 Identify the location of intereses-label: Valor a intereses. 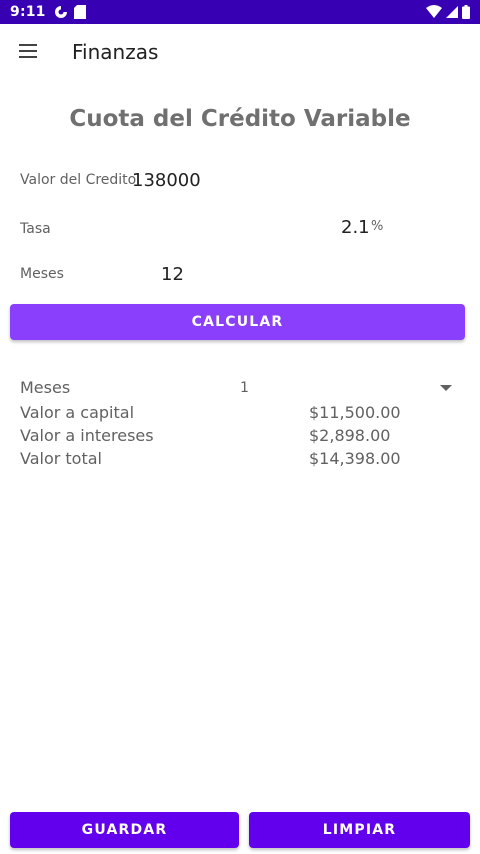
(87, 435).